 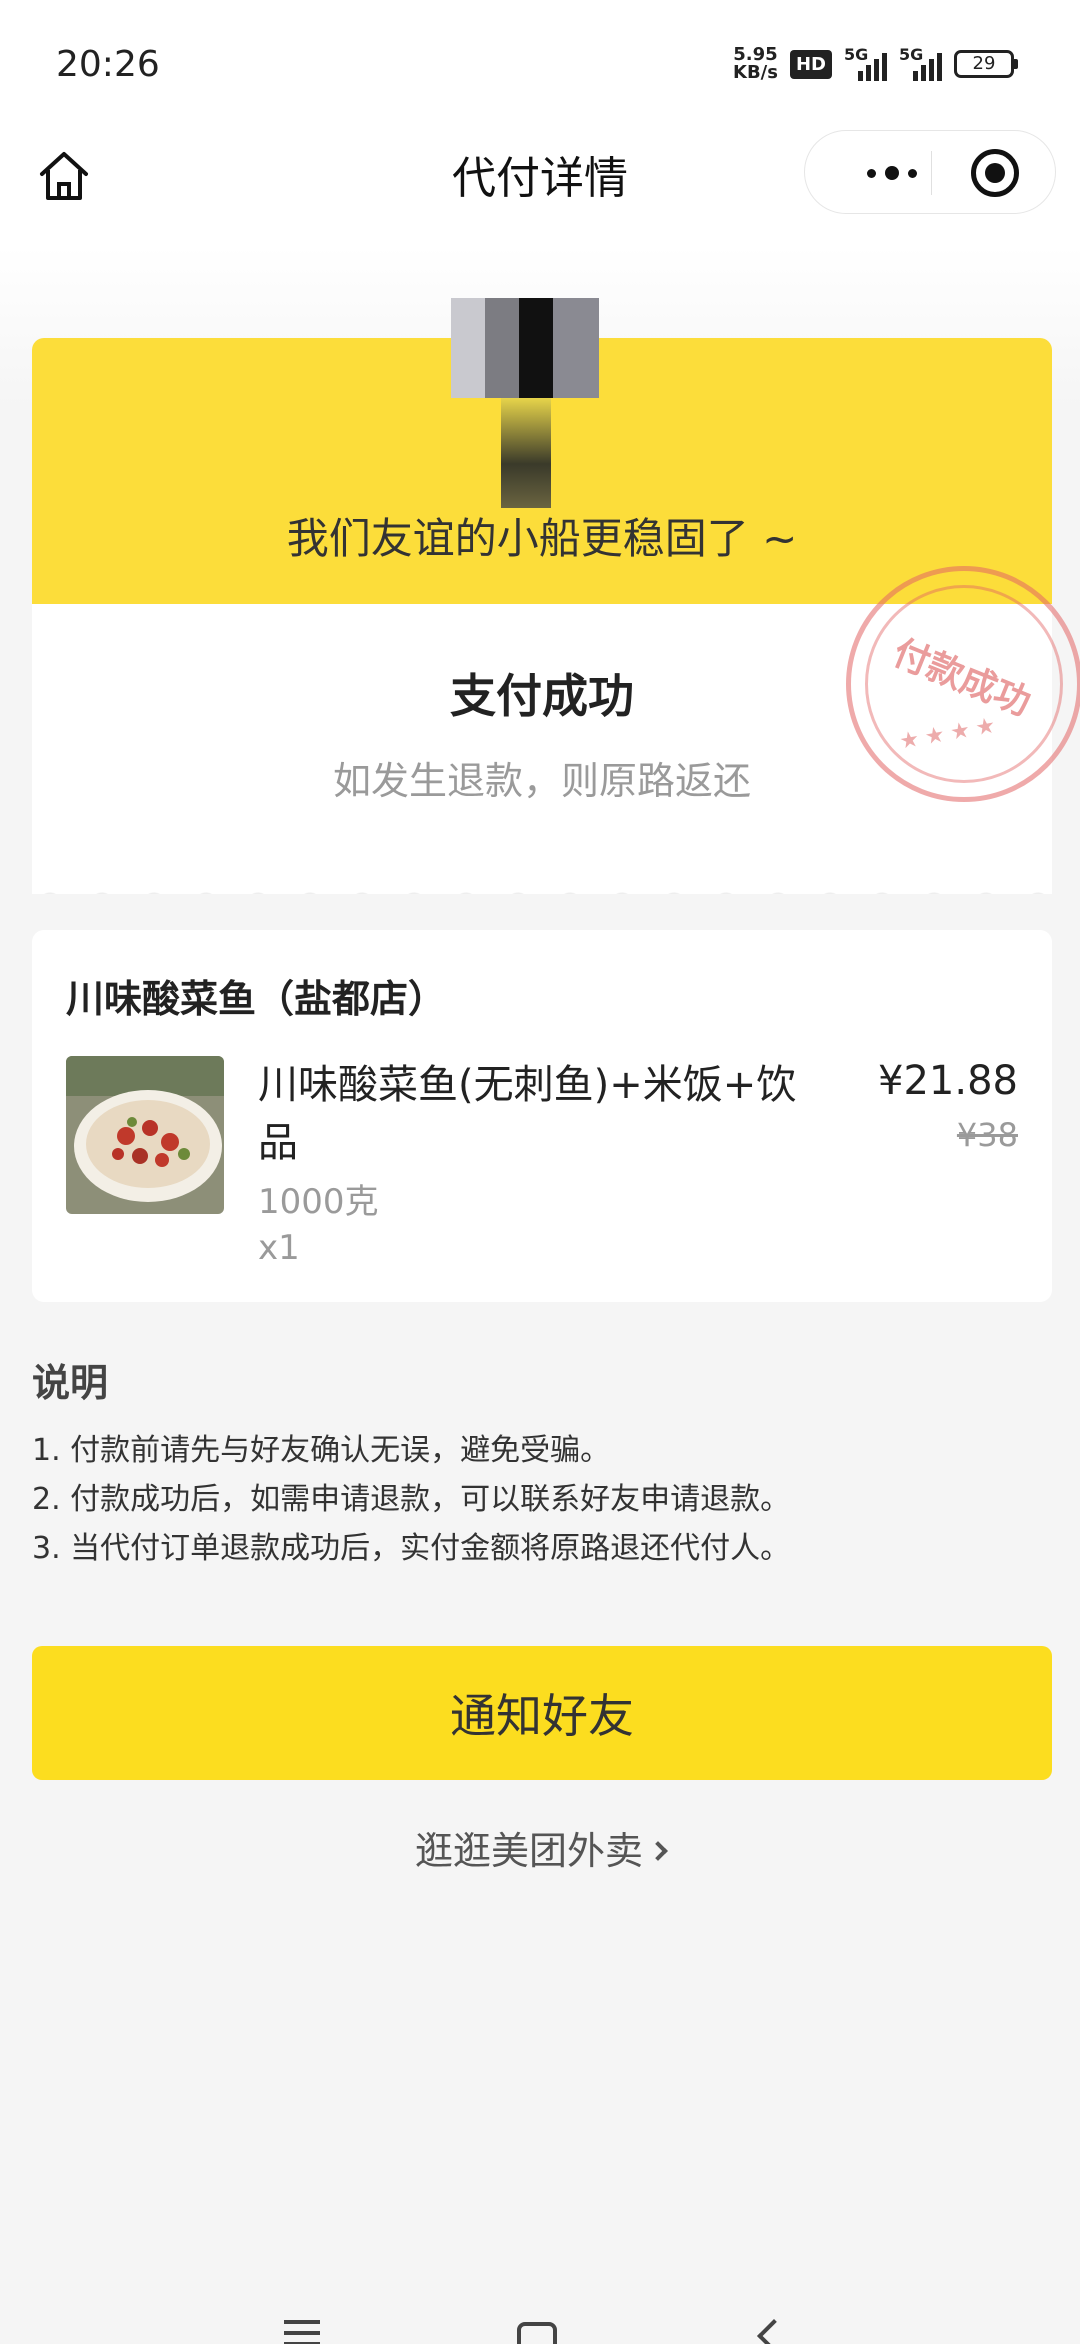 What do you see at coordinates (987, 1135) in the screenshot?
I see `item-original-price: ¥38` at bounding box center [987, 1135].